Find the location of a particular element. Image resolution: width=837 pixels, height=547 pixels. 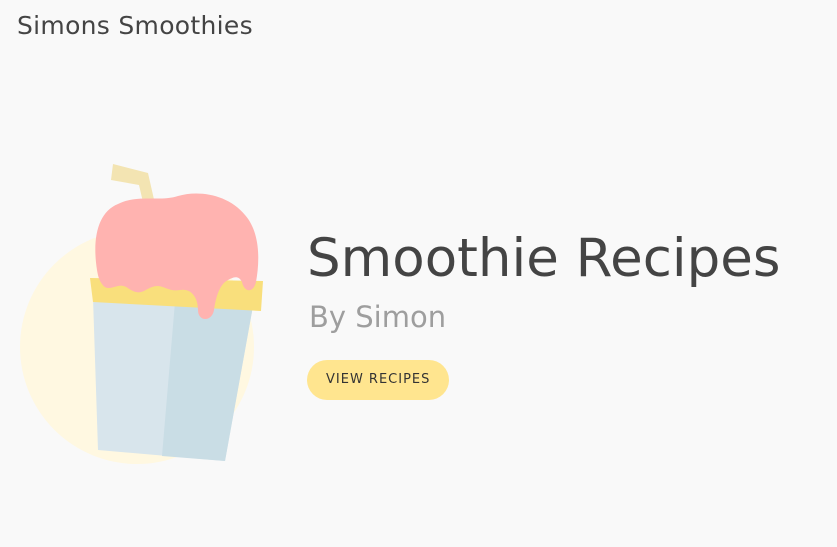

hero-title: Smoothie Recipes is located at coordinates (544, 258).